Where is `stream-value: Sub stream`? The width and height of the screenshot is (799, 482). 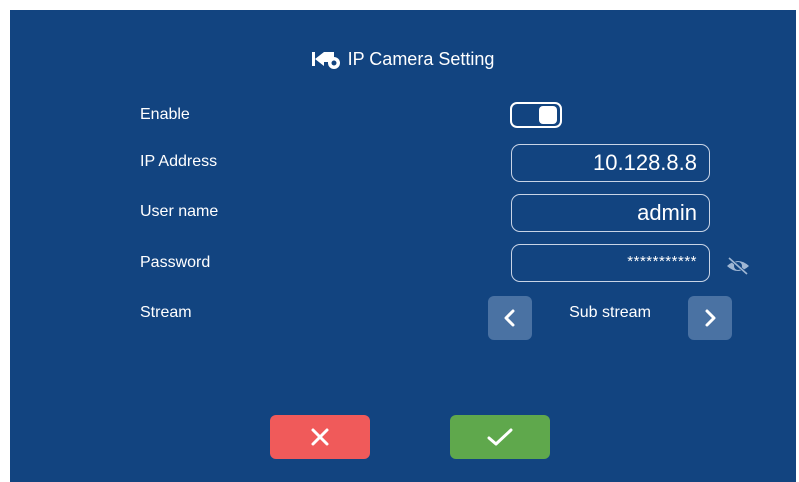 stream-value: Sub stream is located at coordinates (610, 312).